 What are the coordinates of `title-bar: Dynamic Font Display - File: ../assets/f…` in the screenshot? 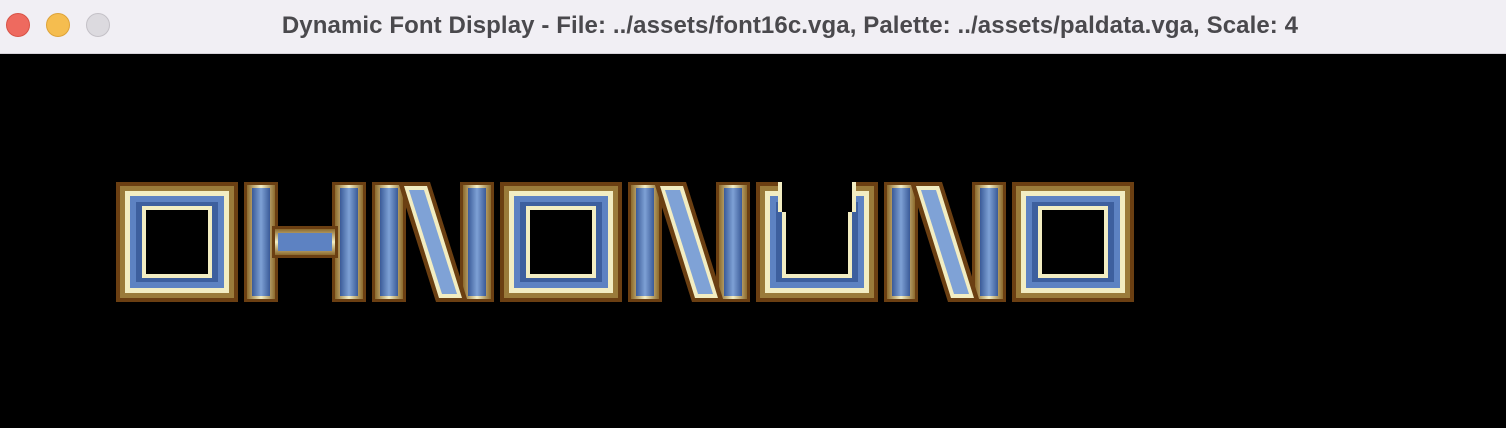 It's located at (753, 27).